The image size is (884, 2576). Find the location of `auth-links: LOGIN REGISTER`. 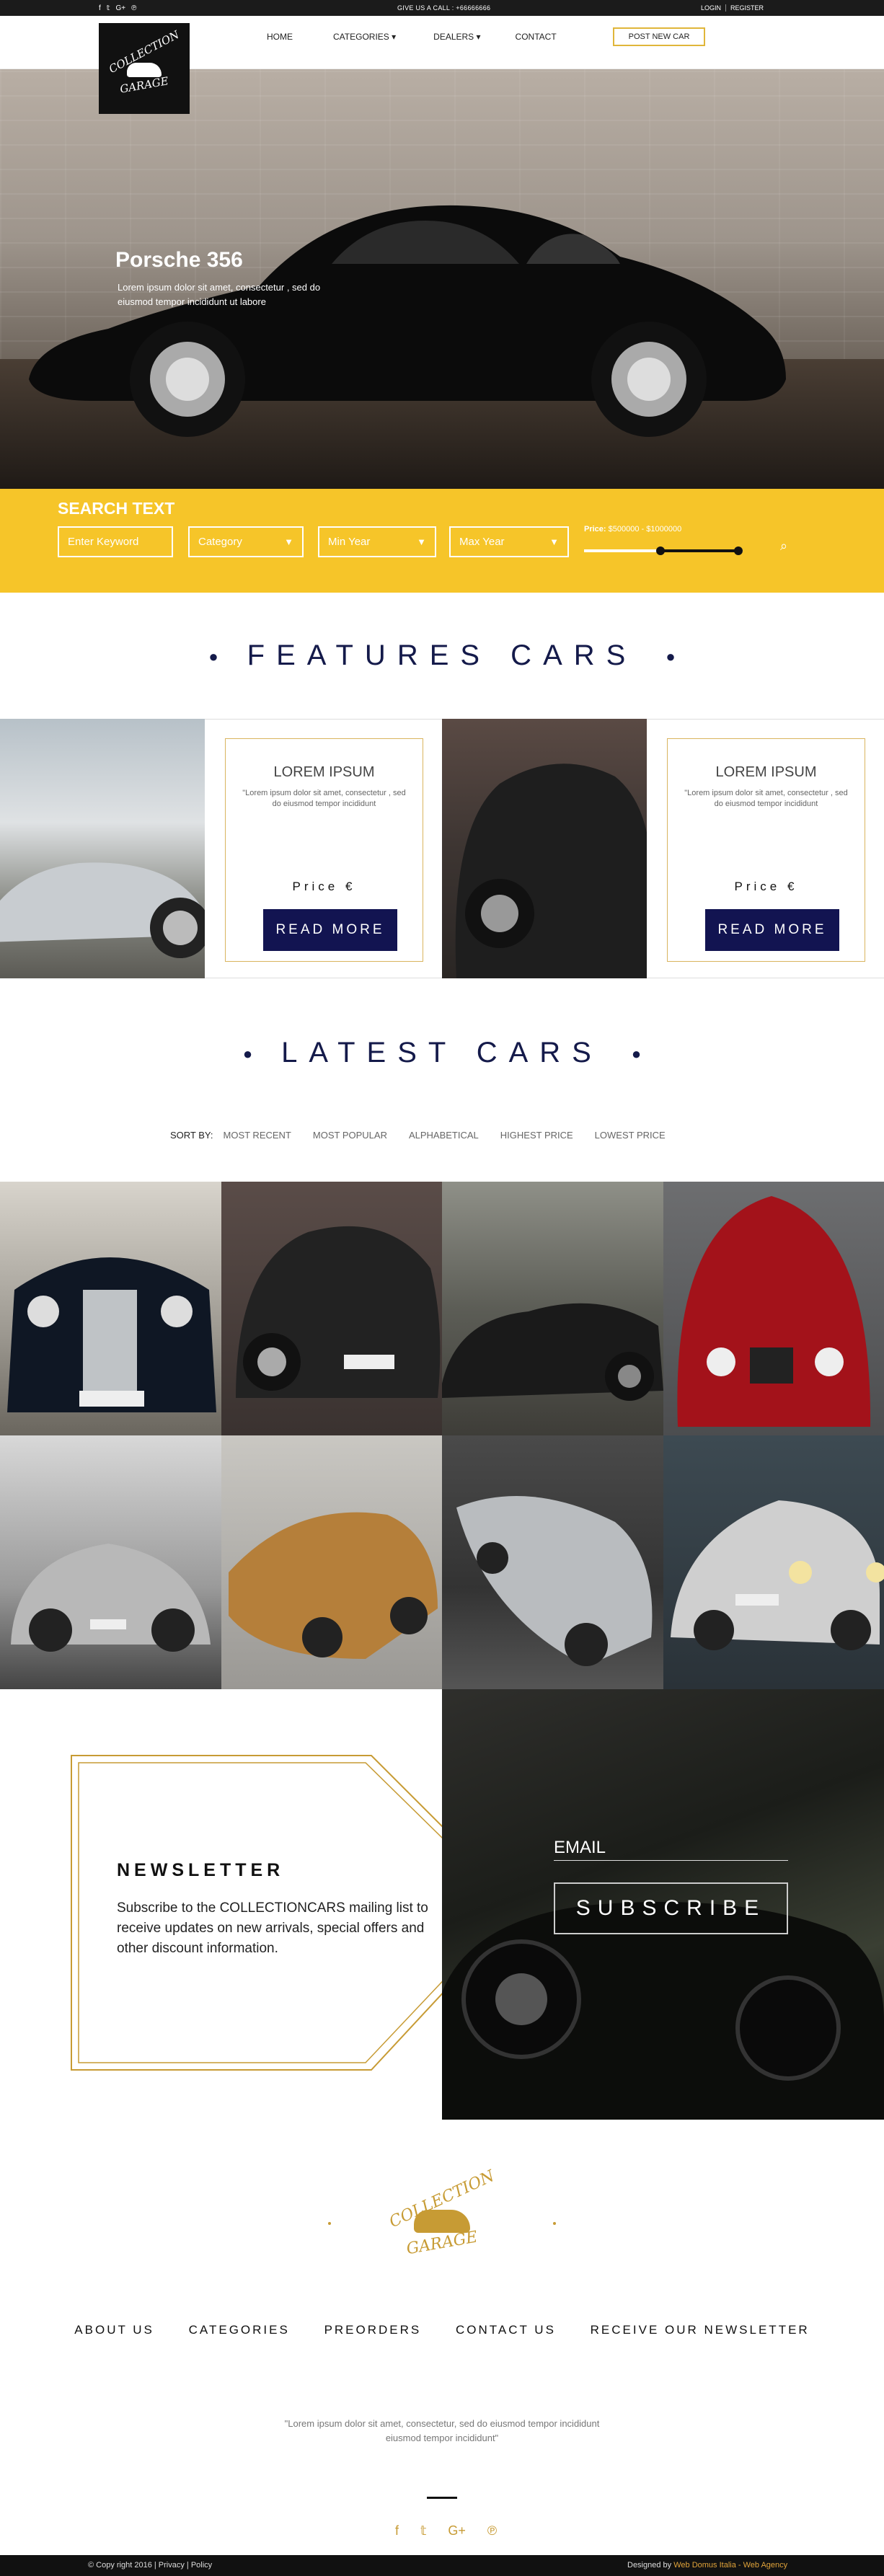

auth-links: LOGIN REGISTER is located at coordinates (732, 8).